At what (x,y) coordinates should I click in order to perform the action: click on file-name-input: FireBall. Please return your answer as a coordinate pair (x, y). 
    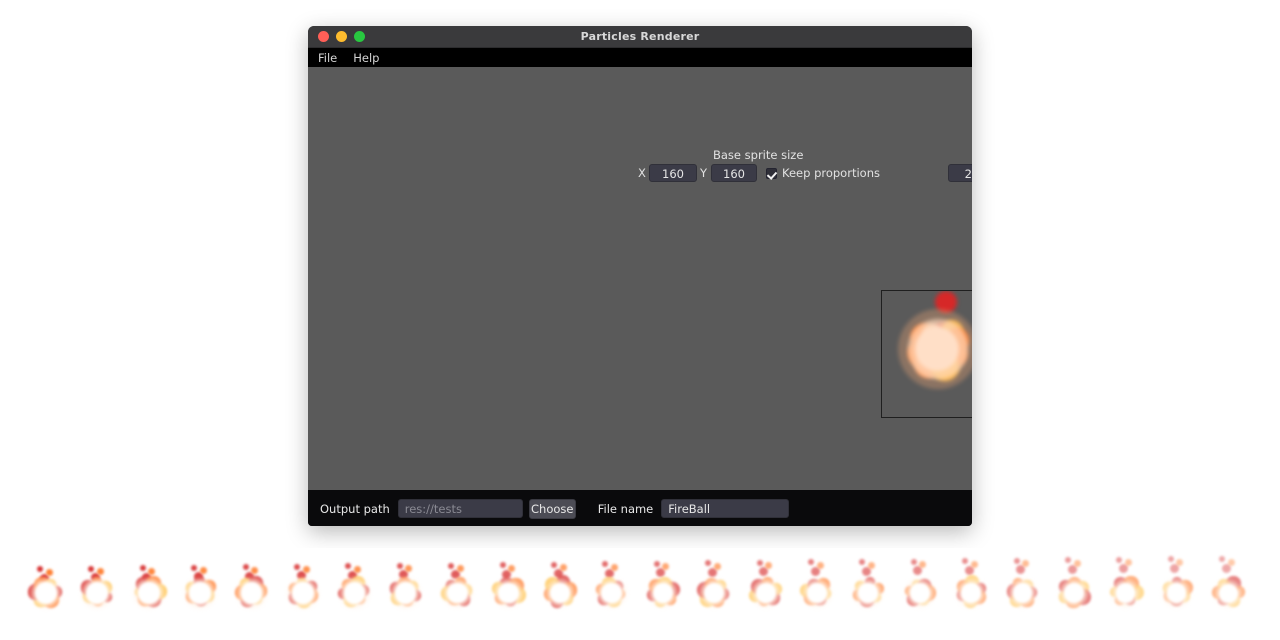
    Looking at the image, I should click on (725, 508).